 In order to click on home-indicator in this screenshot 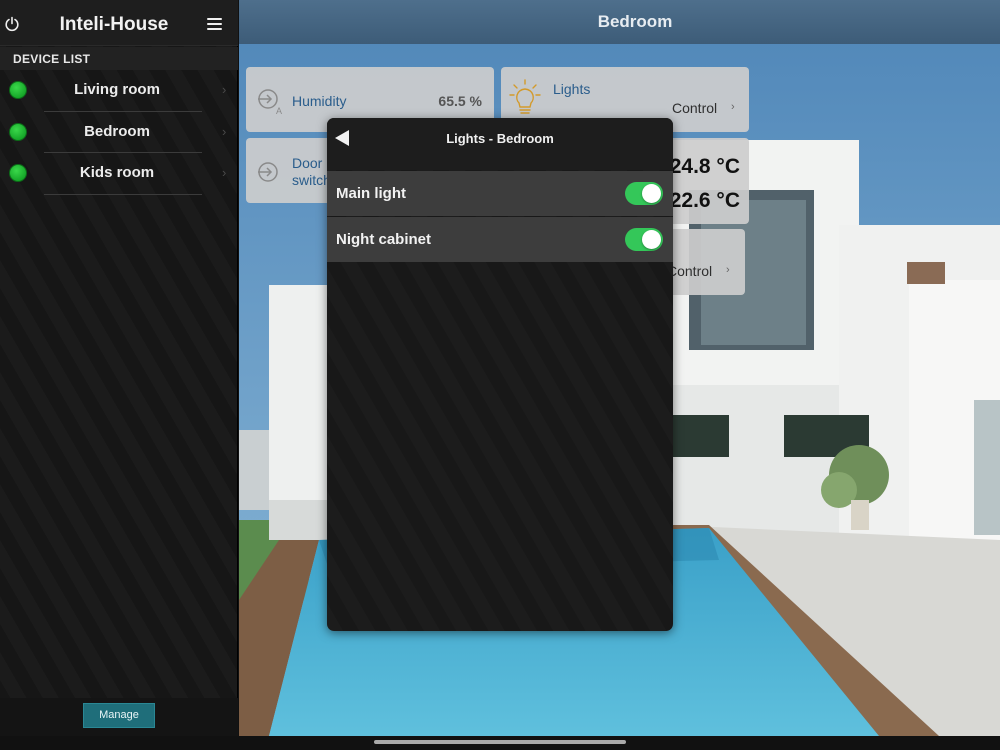, I will do `click(500, 742)`.